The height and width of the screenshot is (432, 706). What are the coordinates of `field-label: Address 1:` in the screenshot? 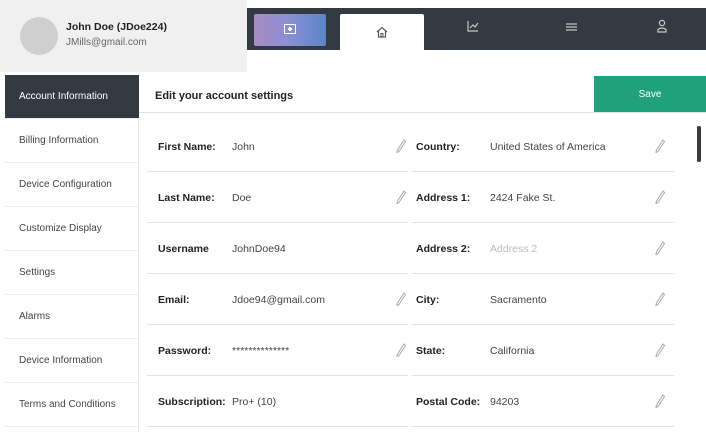 It's located at (443, 198).